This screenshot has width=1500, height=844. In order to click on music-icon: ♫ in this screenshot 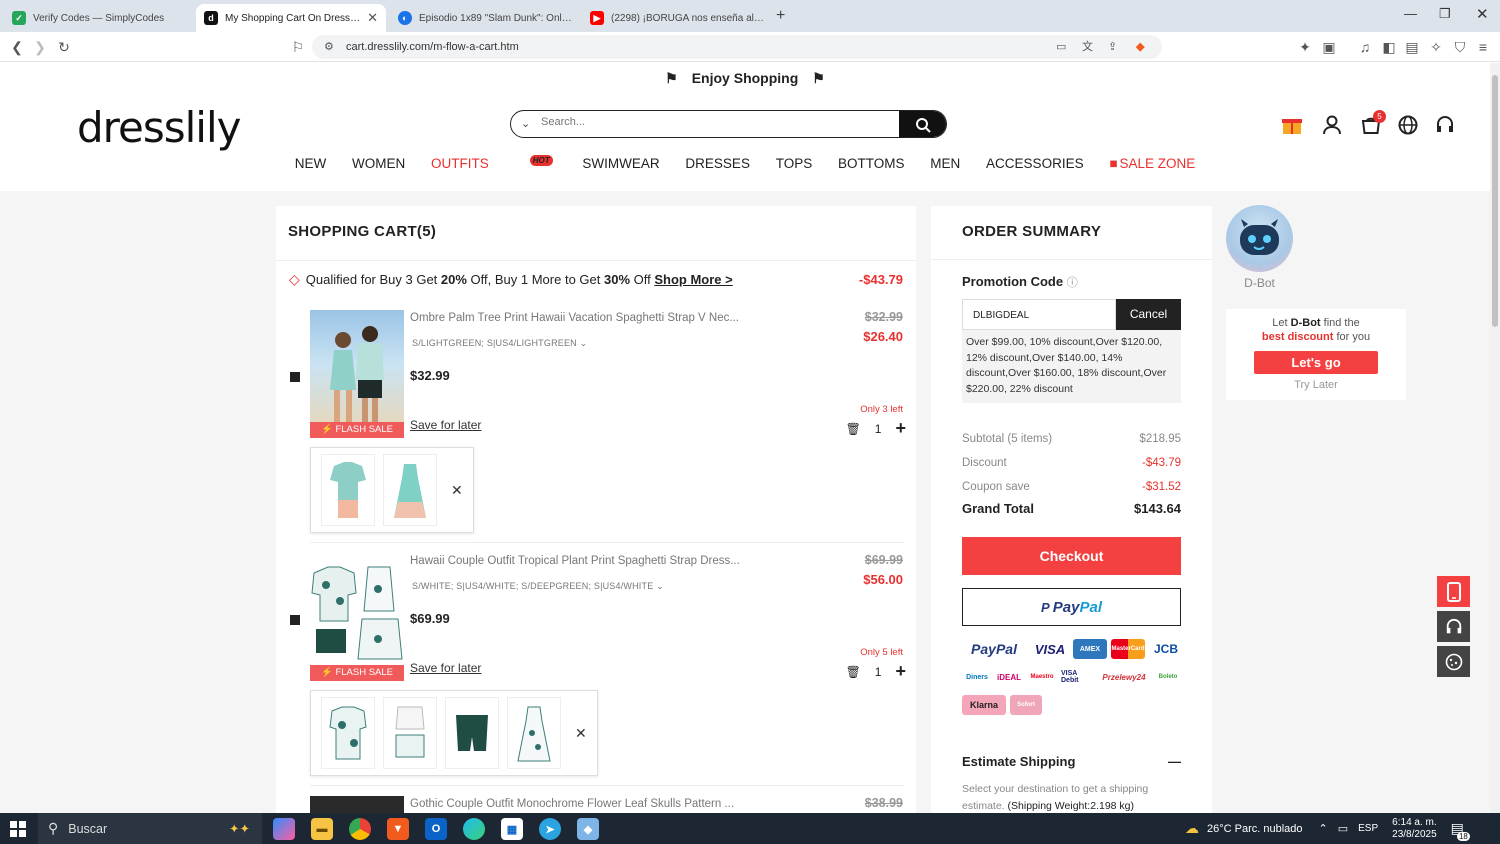, I will do `click(1365, 47)`.